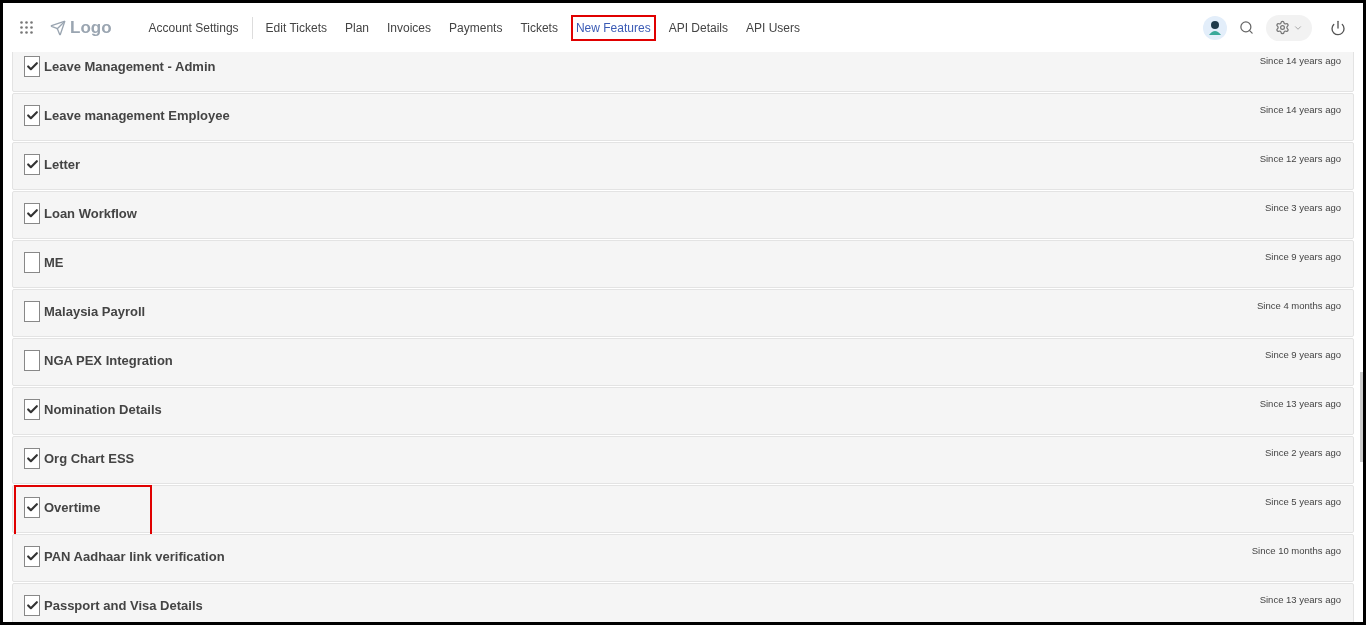  I want to click on apps-grid-icon, so click(26, 27).